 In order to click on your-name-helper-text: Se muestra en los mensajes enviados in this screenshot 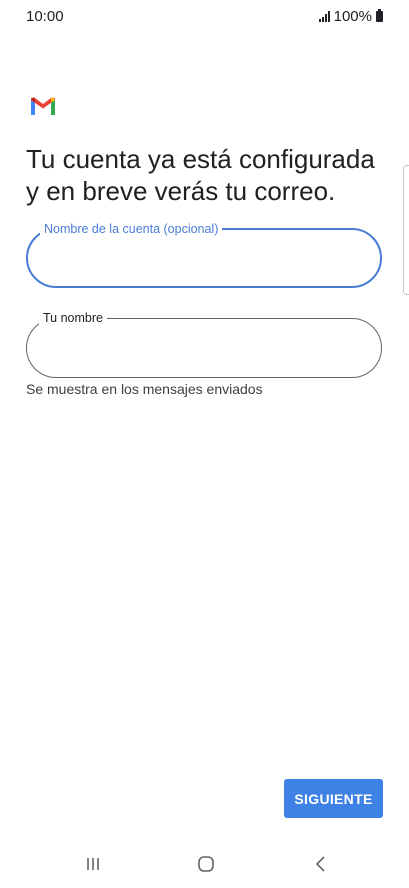, I will do `click(144, 389)`.